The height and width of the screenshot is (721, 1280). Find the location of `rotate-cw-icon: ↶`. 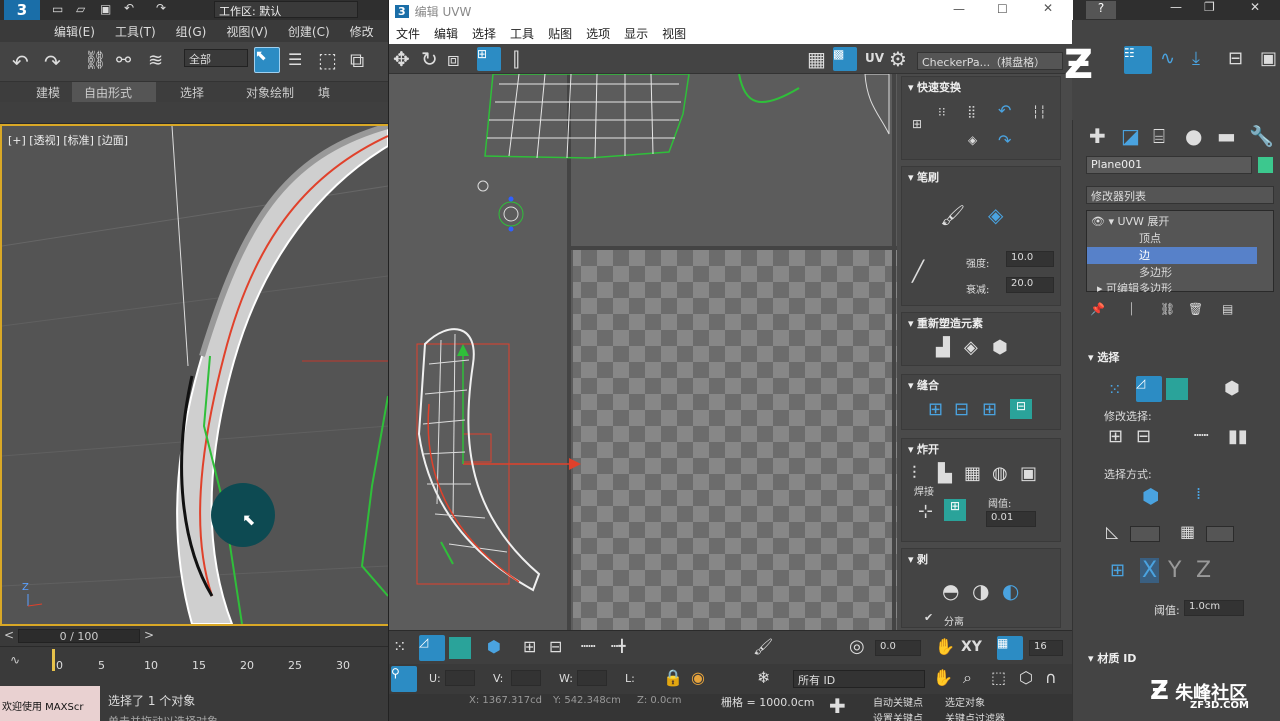

rotate-cw-icon: ↶ is located at coordinates (1004, 110).